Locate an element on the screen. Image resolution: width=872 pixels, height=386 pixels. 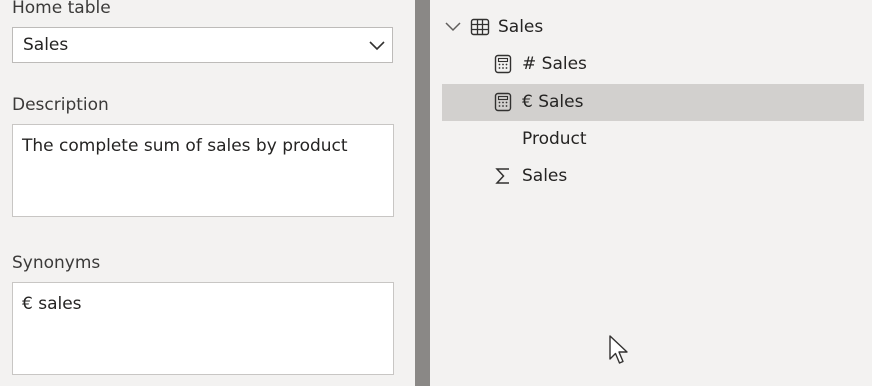
description-field: The complete sum of sales by product is located at coordinates (203, 170).